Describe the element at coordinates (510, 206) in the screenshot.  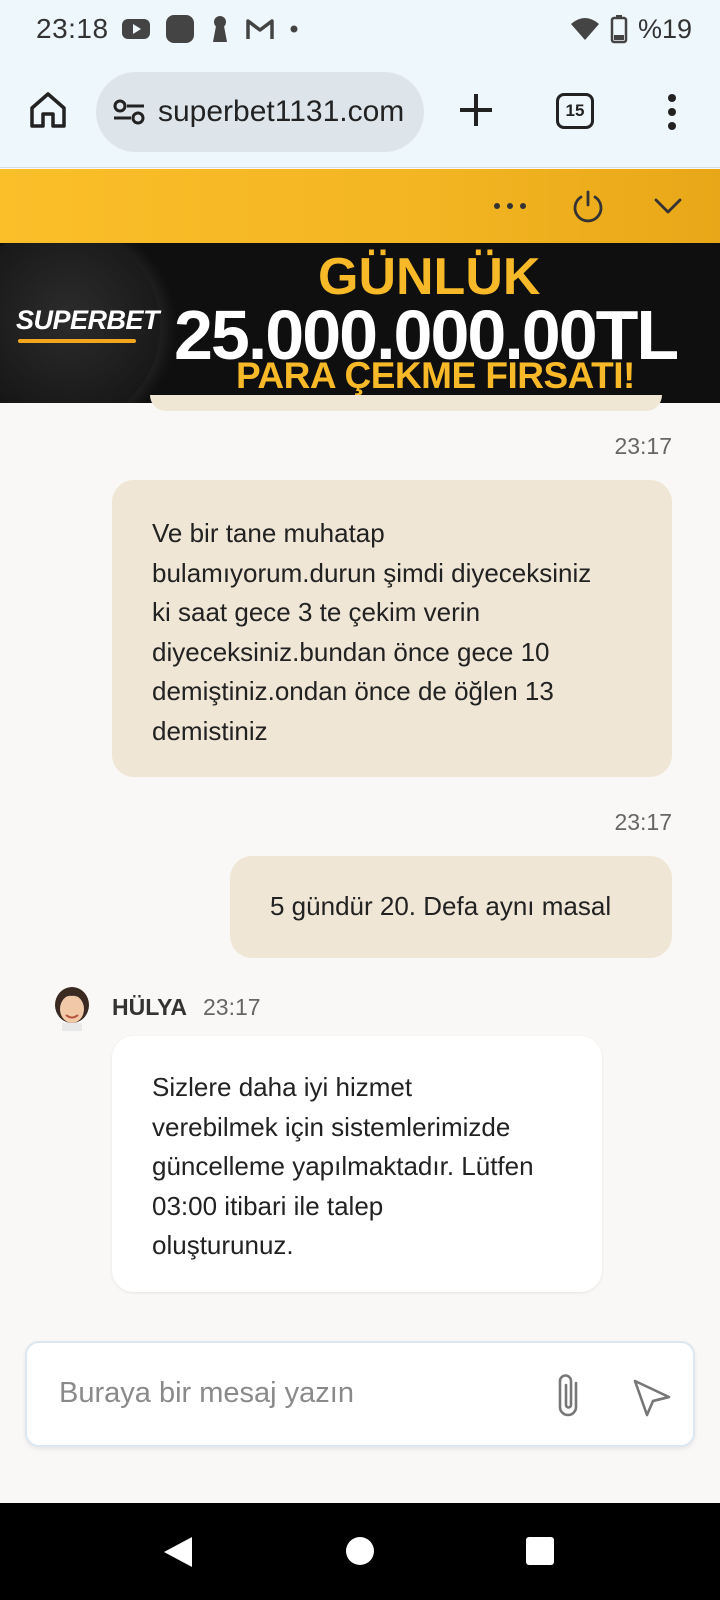
I see `more-horizontal-icon` at that location.